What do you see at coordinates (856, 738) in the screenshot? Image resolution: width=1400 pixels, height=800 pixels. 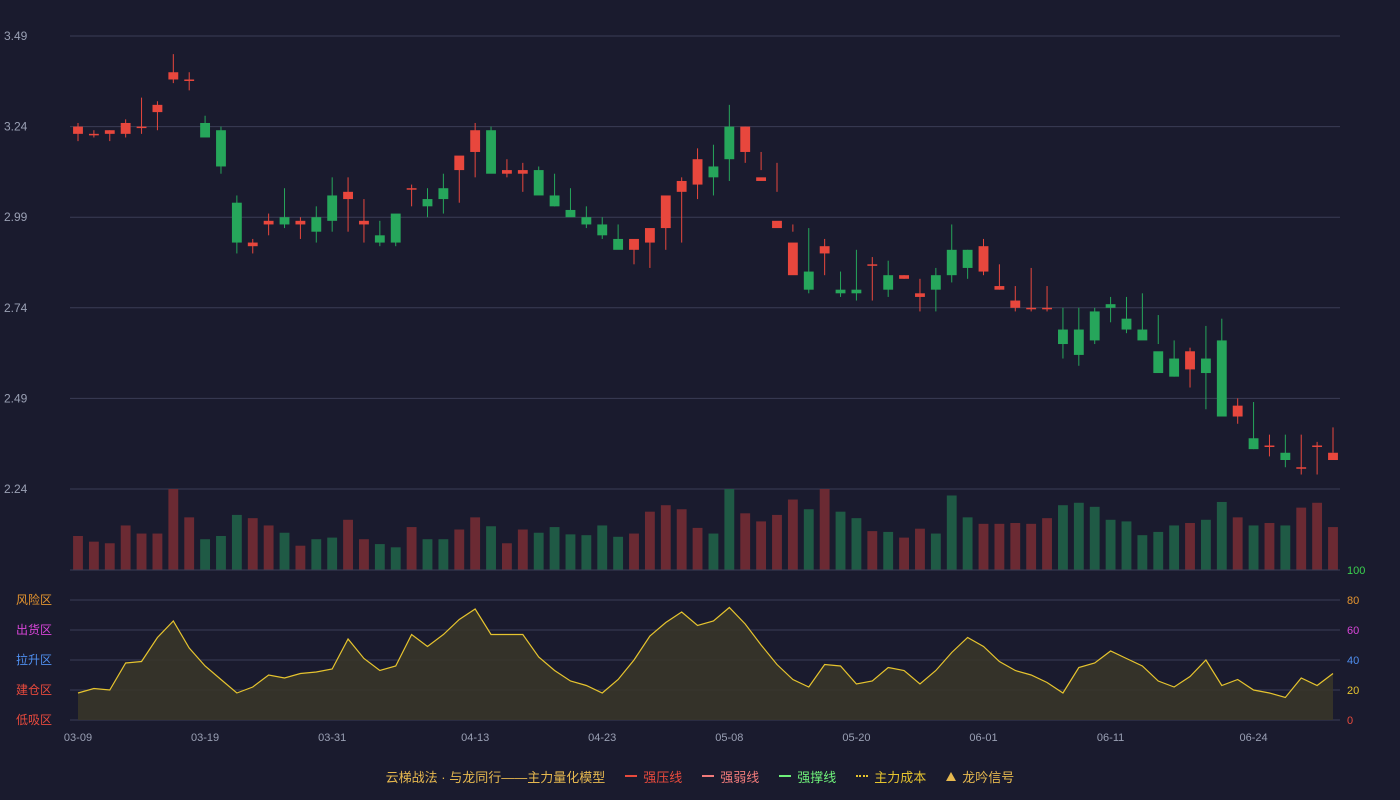 I see `date-tick-label: 05-20` at bounding box center [856, 738].